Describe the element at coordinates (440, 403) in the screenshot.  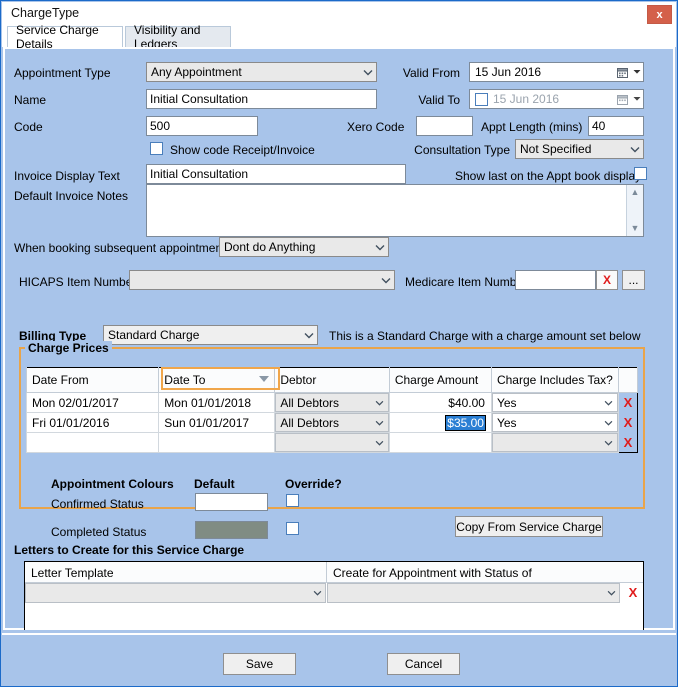
I see `cell-charge-amount: $40.00` at that location.